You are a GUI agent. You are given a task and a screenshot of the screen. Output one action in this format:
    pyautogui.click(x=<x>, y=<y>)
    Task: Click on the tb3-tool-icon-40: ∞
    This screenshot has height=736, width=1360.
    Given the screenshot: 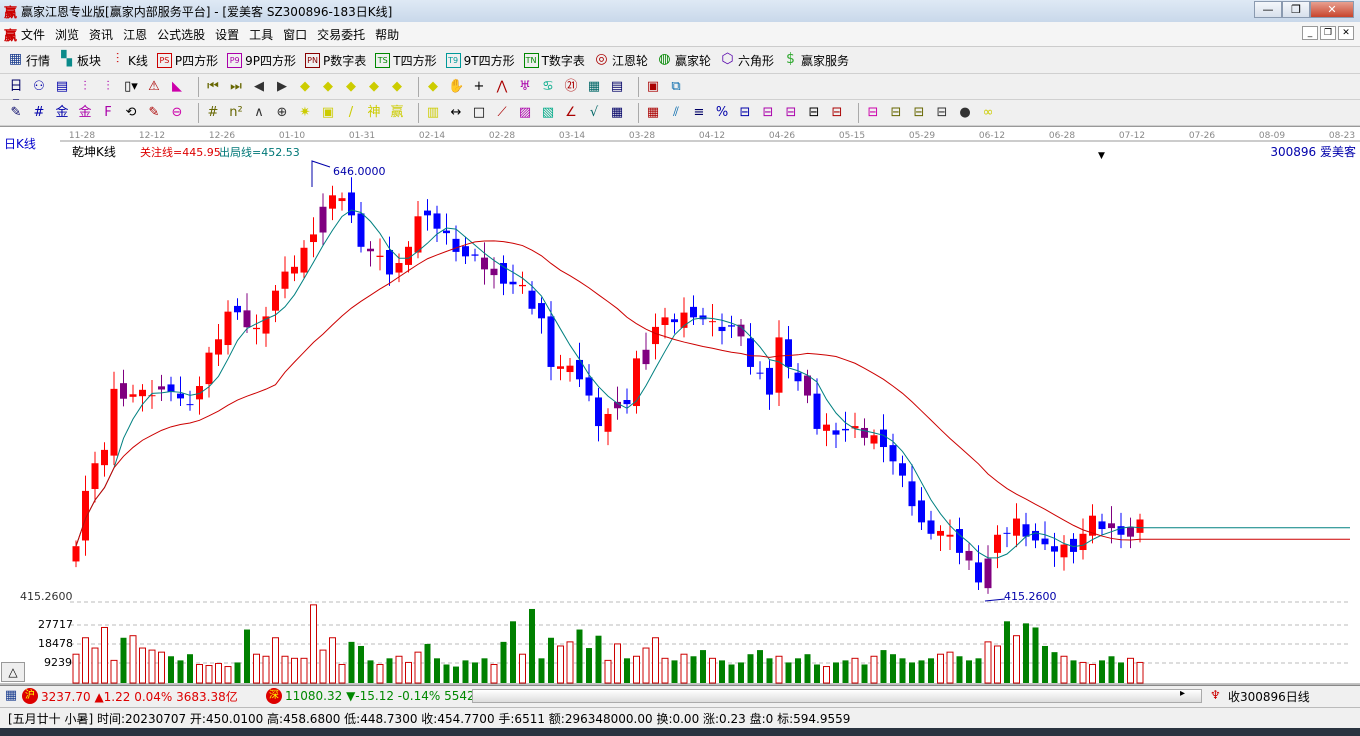 What is the action you would take?
    pyautogui.click(x=988, y=113)
    